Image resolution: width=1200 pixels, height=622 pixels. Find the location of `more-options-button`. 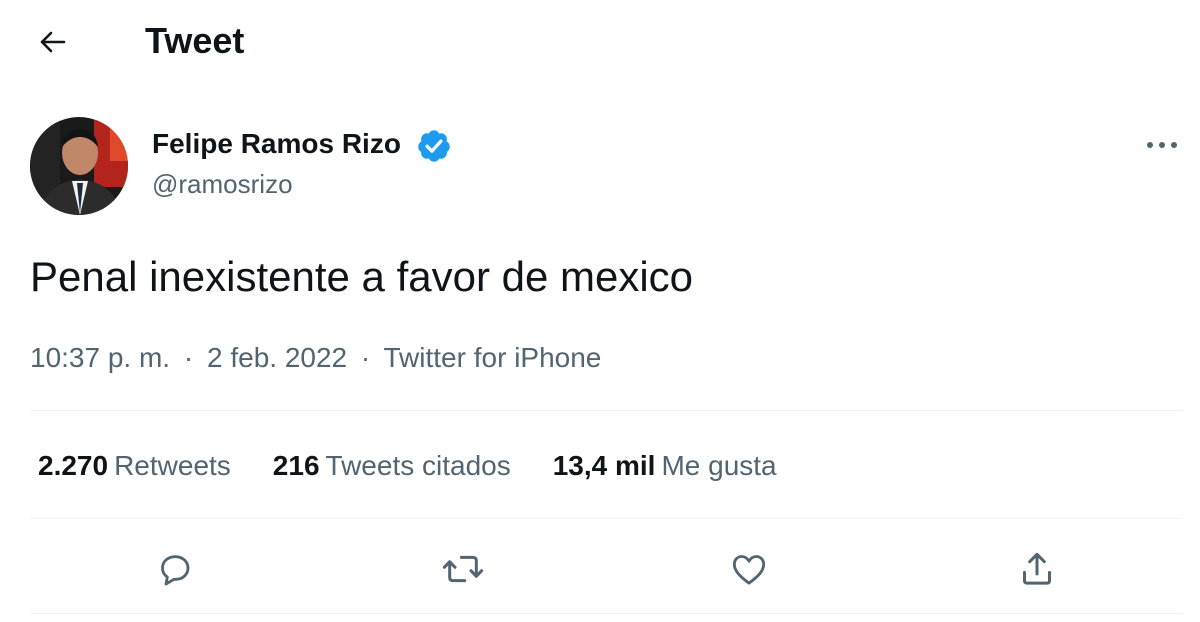

more-options-button is located at coordinates (1162, 145).